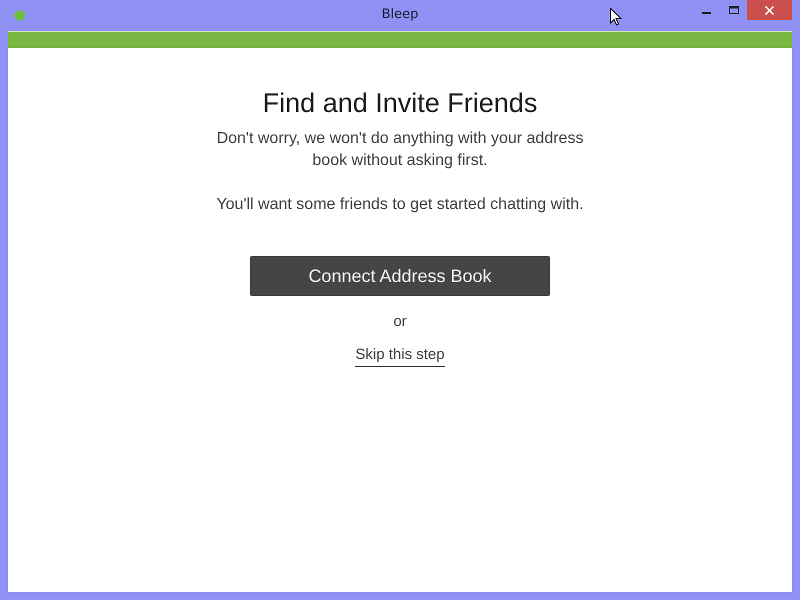  Describe the element at coordinates (400, 150) in the screenshot. I see `description-text: Don't worry, we won't do anything with your address book without asking first.` at that location.